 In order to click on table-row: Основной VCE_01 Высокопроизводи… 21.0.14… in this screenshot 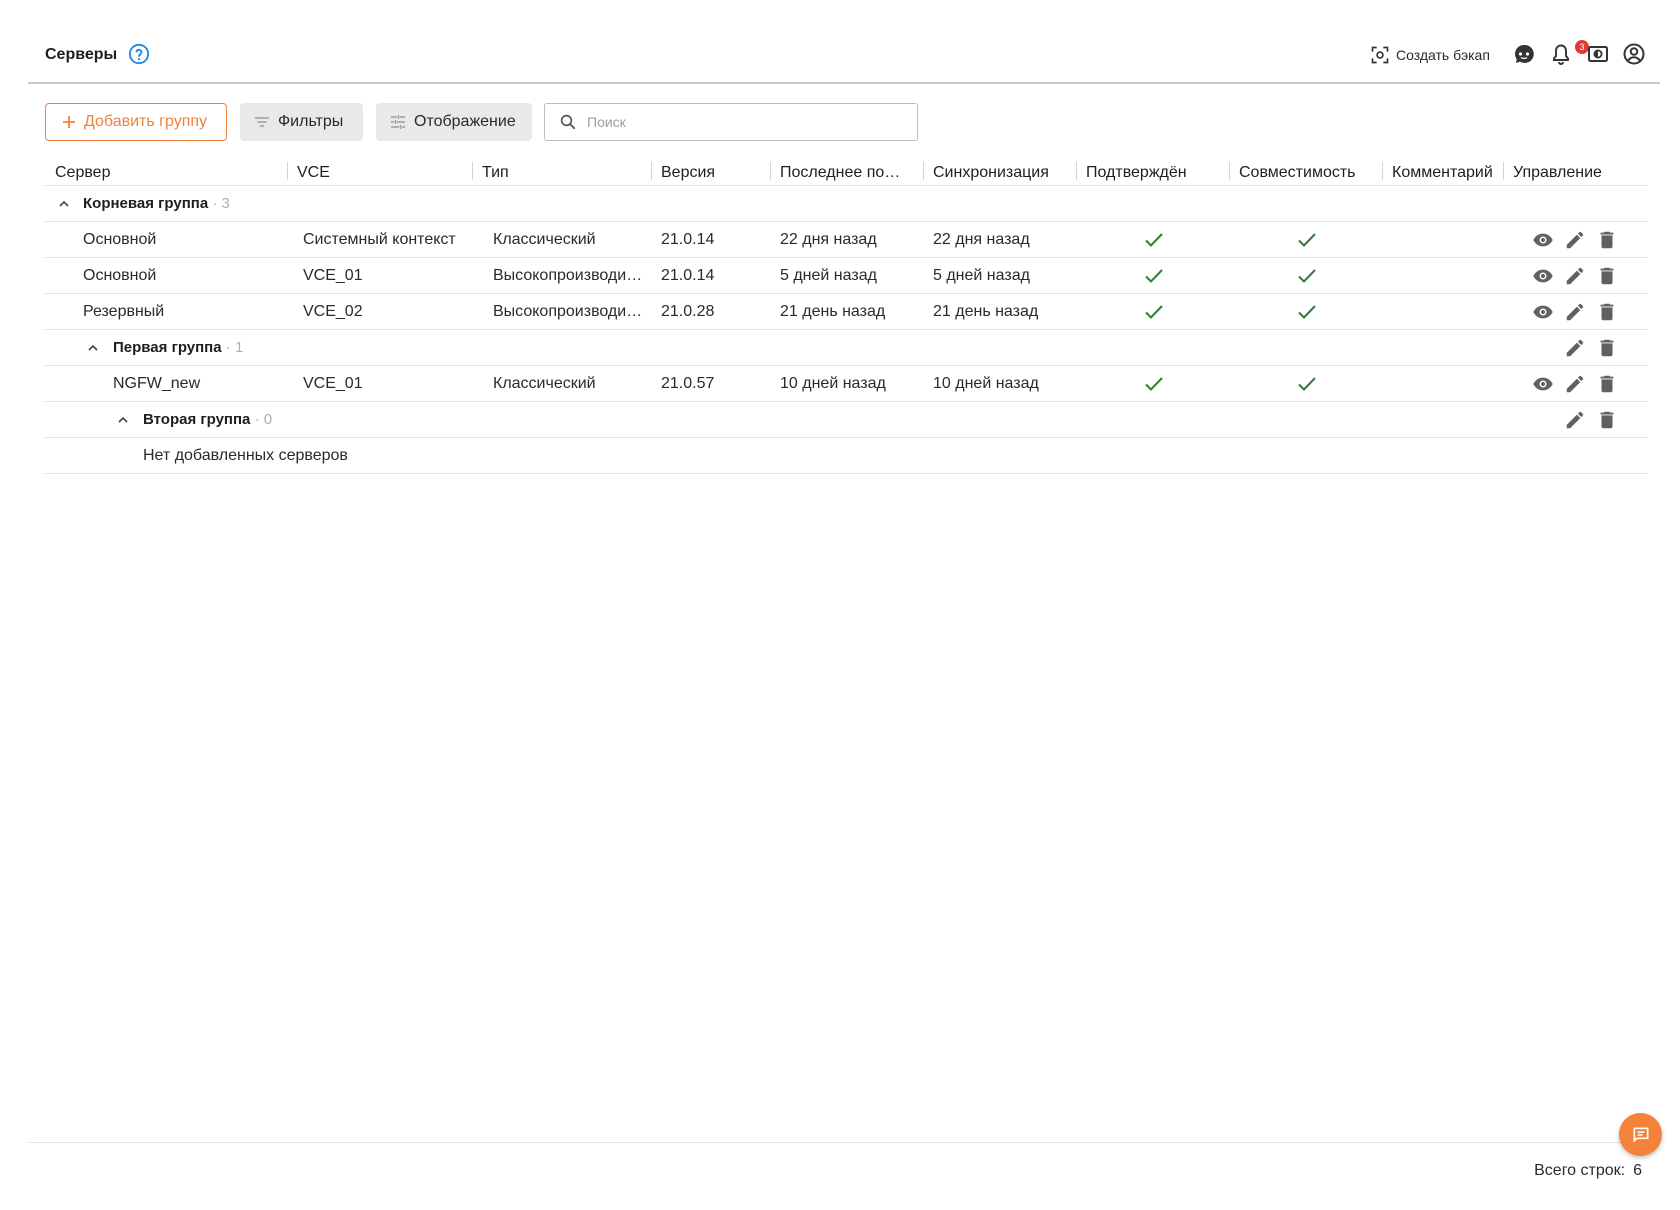, I will do `click(846, 276)`.